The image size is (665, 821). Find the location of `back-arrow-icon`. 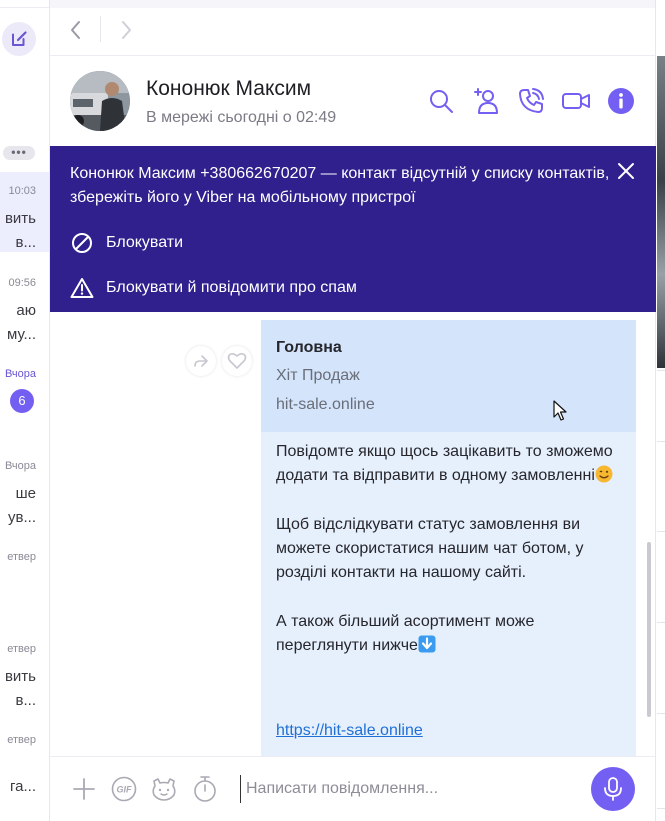

back-arrow-icon is located at coordinates (75, 30).